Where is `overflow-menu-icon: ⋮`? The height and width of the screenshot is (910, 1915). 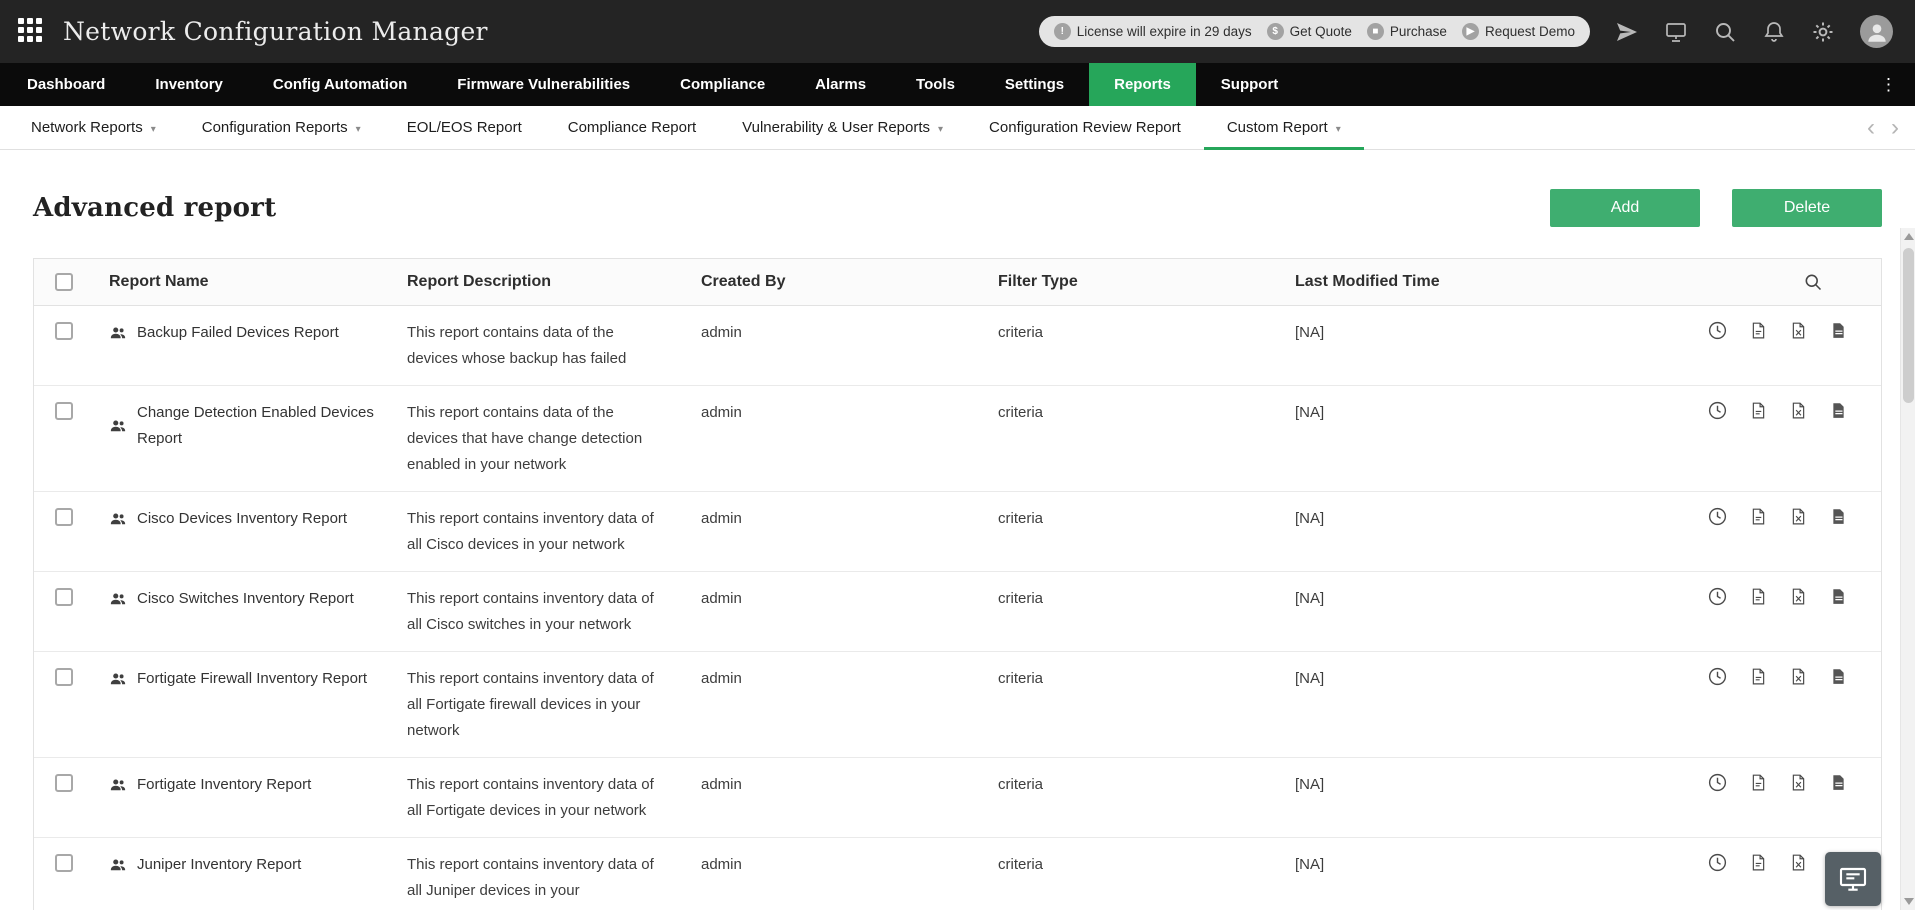 overflow-menu-icon: ⋮ is located at coordinates (1888, 84).